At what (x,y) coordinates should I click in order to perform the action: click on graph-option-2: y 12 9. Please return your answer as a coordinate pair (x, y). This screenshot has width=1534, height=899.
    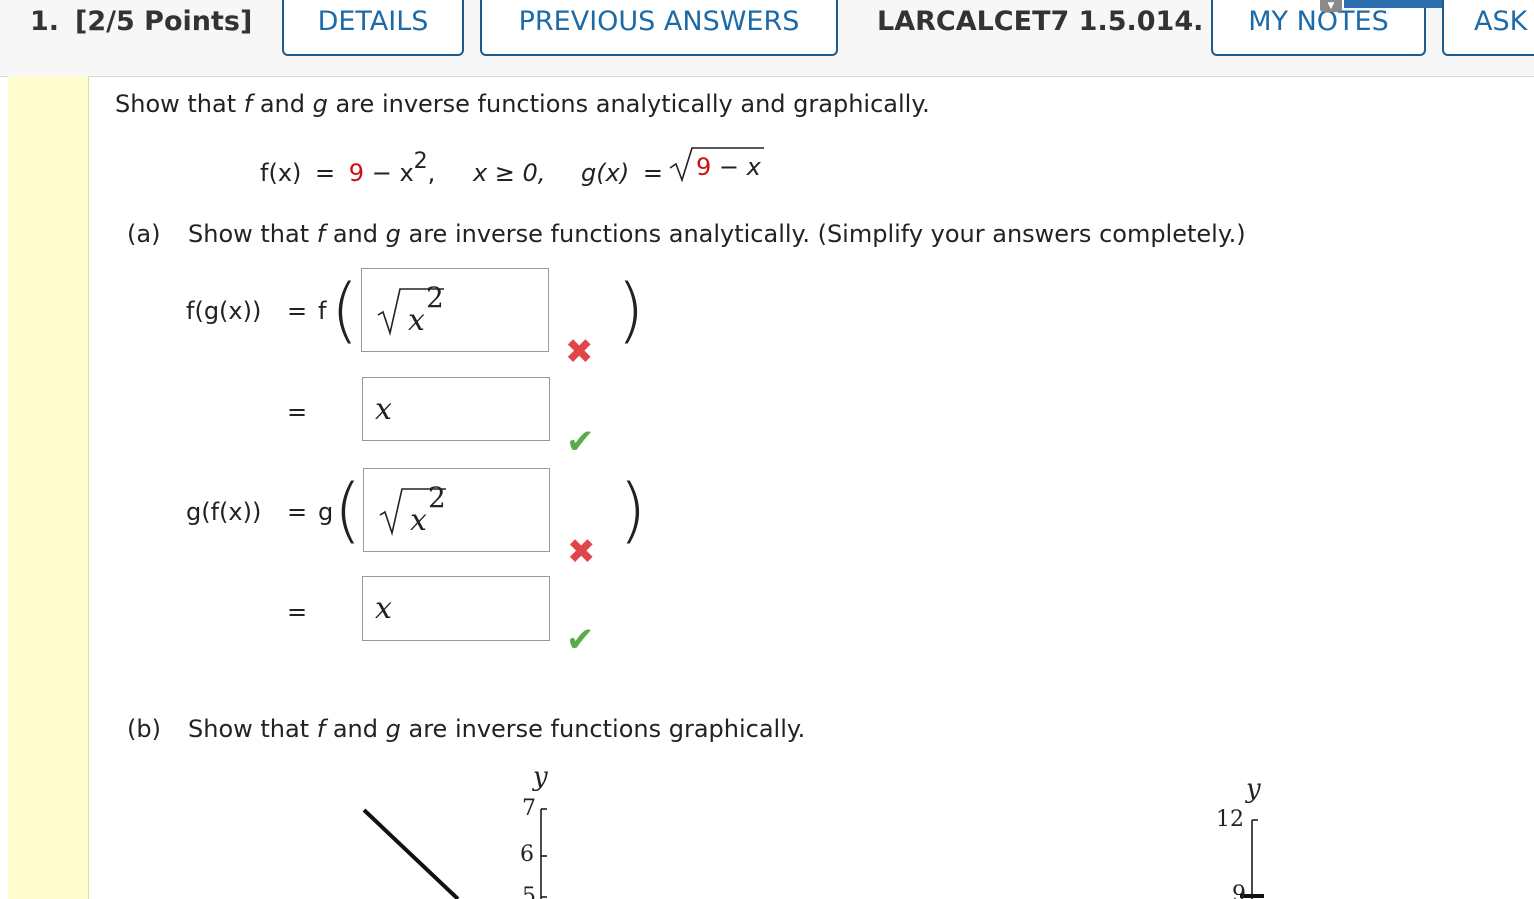
    Looking at the image, I should click on (1260, 834).